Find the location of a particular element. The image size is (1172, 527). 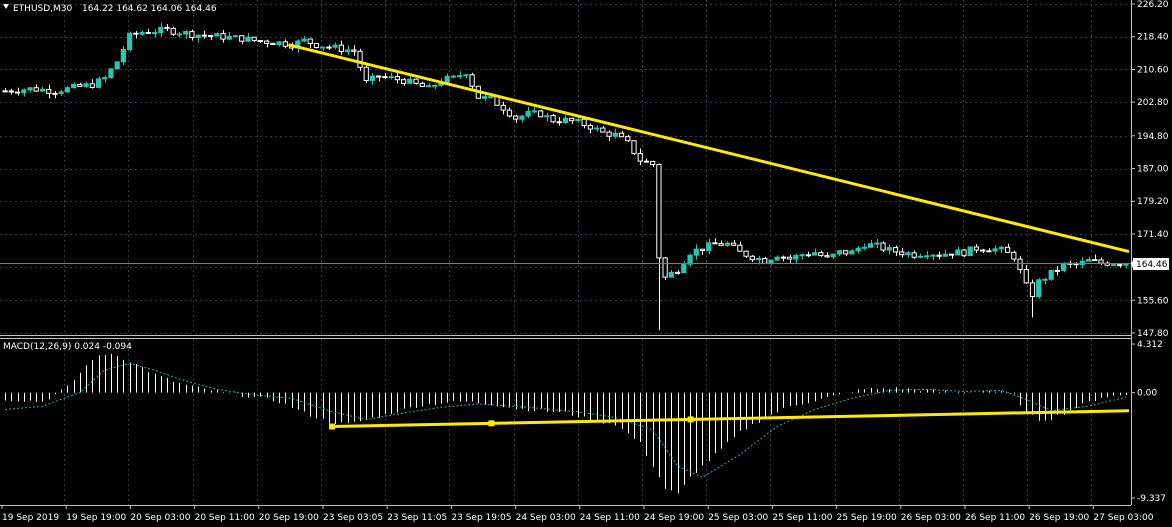

price-scale-label: 155.60 is located at coordinates (1153, 301).